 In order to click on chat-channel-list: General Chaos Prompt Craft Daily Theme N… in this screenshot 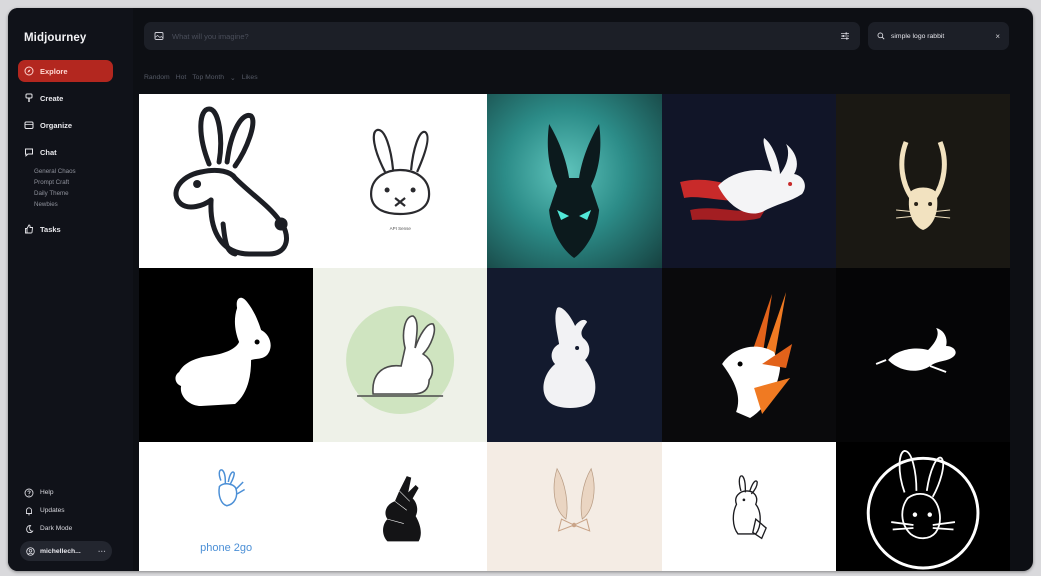, I will do `click(73, 188)`.